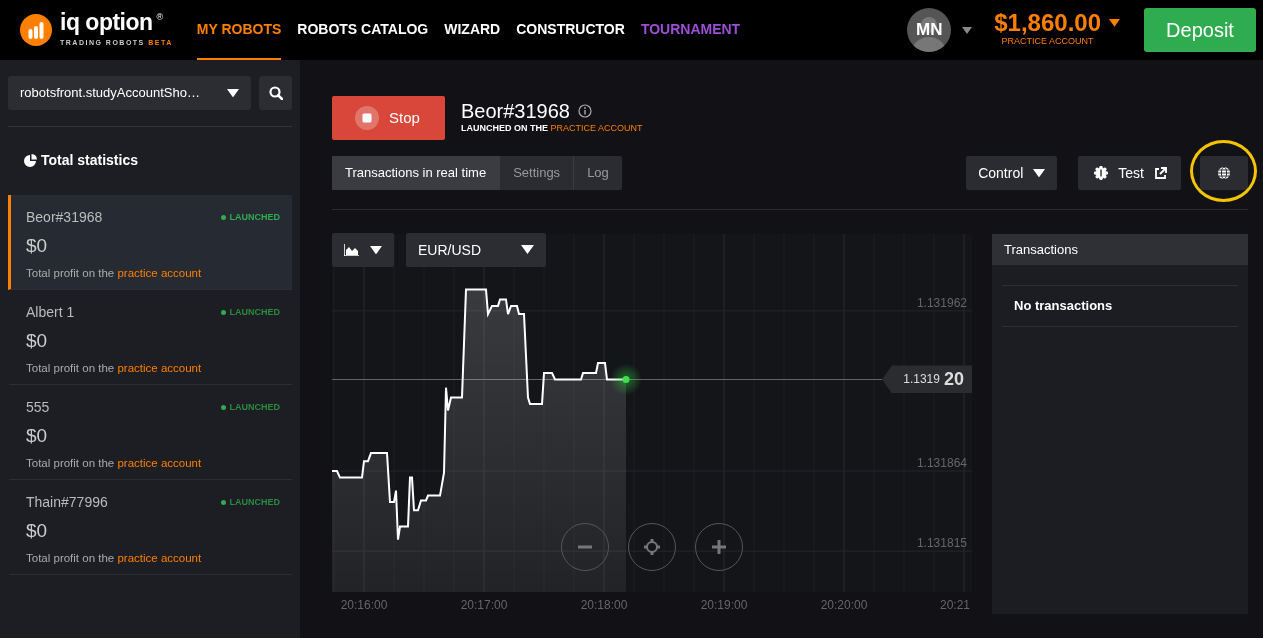 The image size is (1263, 638). Describe the element at coordinates (160, 18) in the screenshot. I see `registered-mark: ®` at that location.